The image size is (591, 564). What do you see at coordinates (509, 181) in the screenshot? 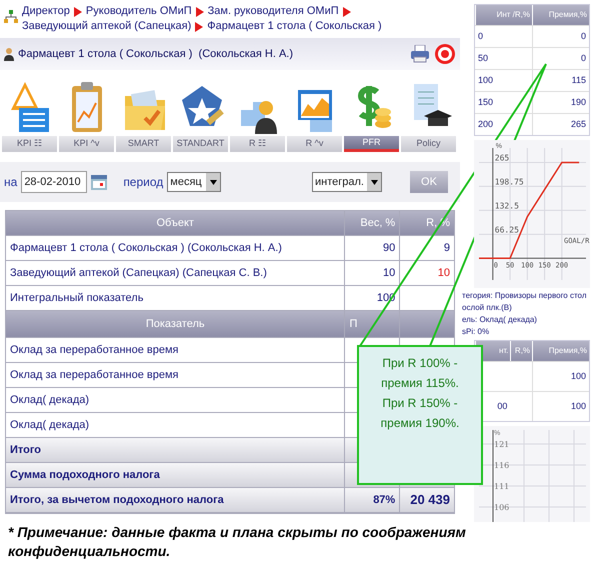
I see `axis-label: 198.75` at bounding box center [509, 181].